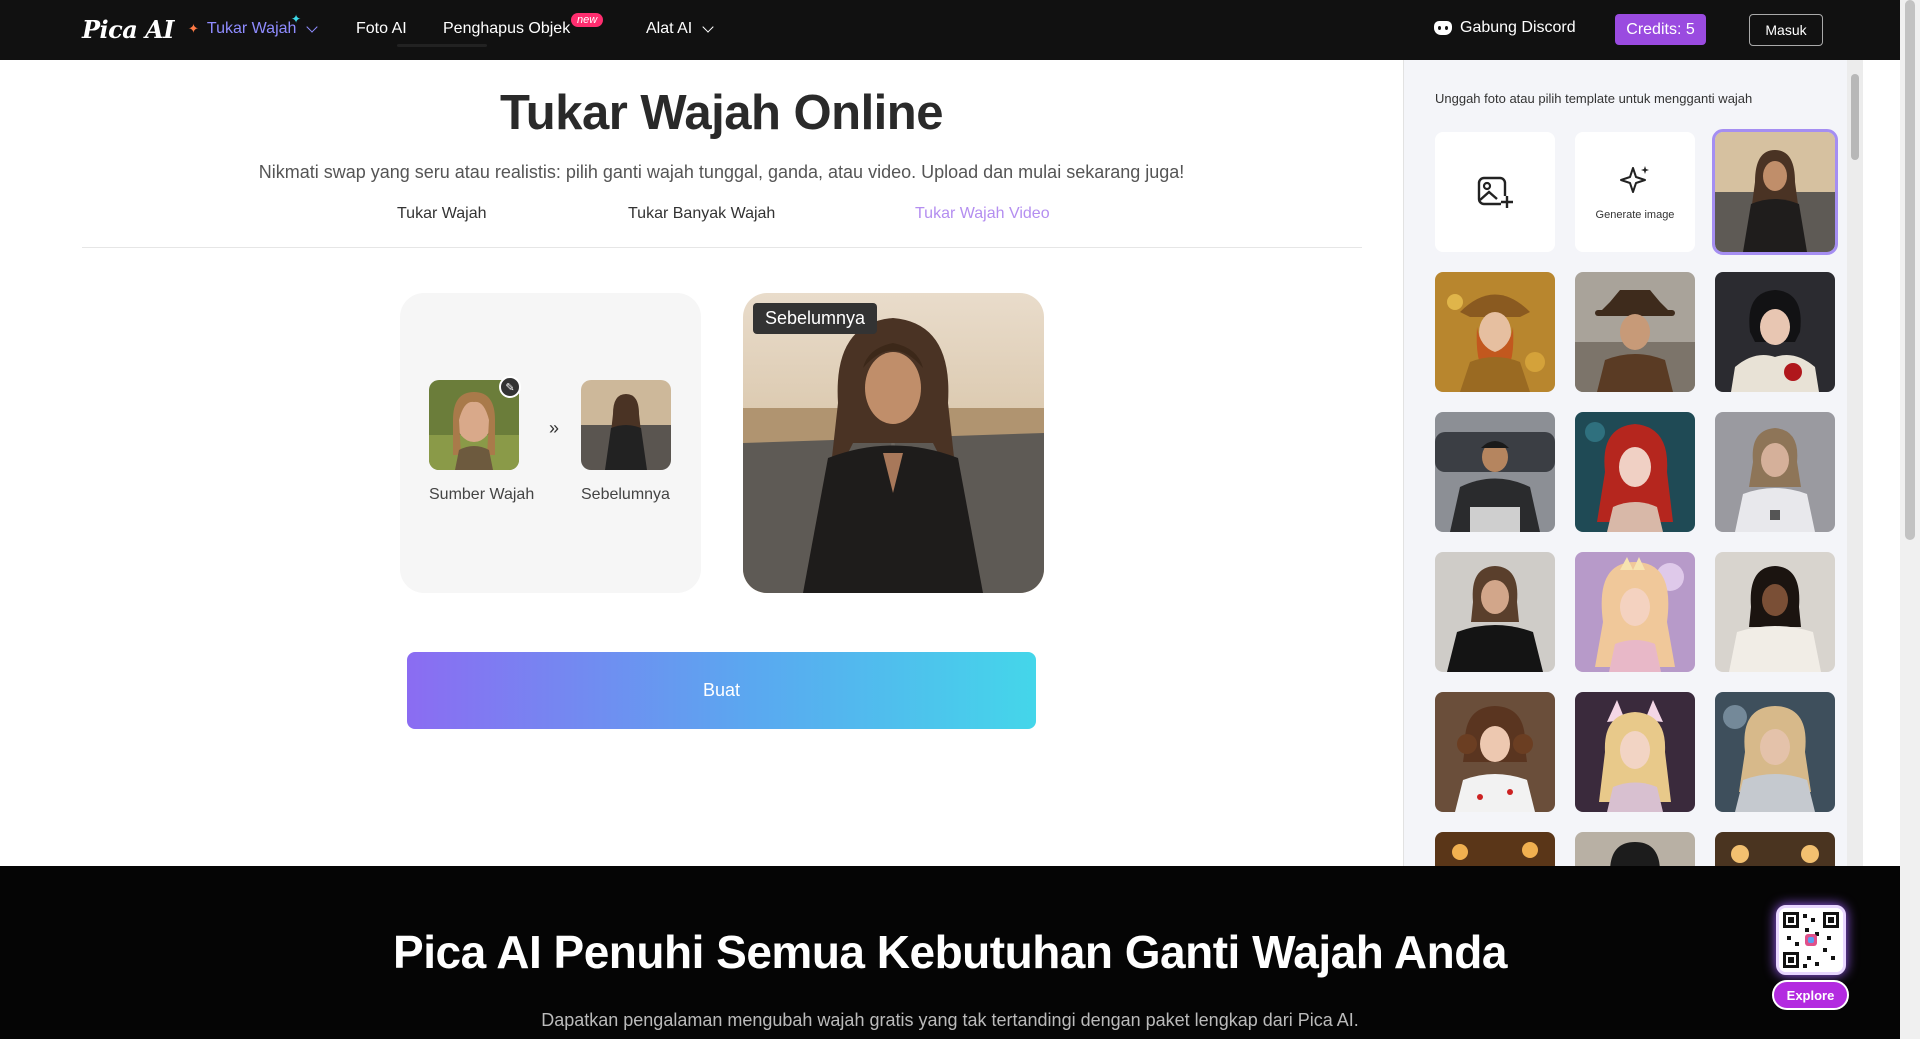 The height and width of the screenshot is (1039, 1920). Describe the element at coordinates (1660, 29) in the screenshot. I see `credits-button: Credits: 5` at that location.